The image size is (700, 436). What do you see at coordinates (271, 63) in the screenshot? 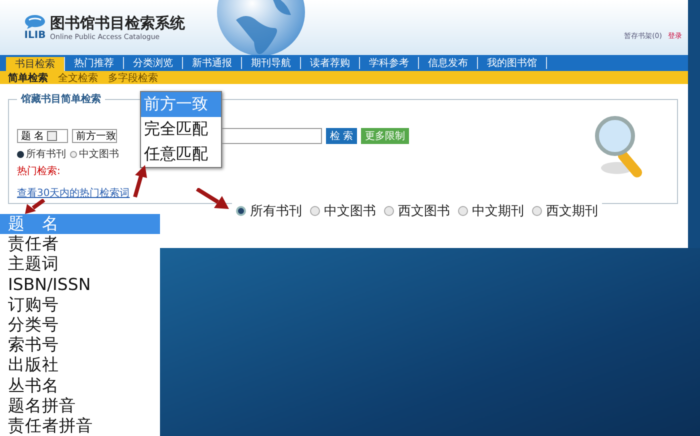
I see `nav-tab: 期刊导航` at bounding box center [271, 63].